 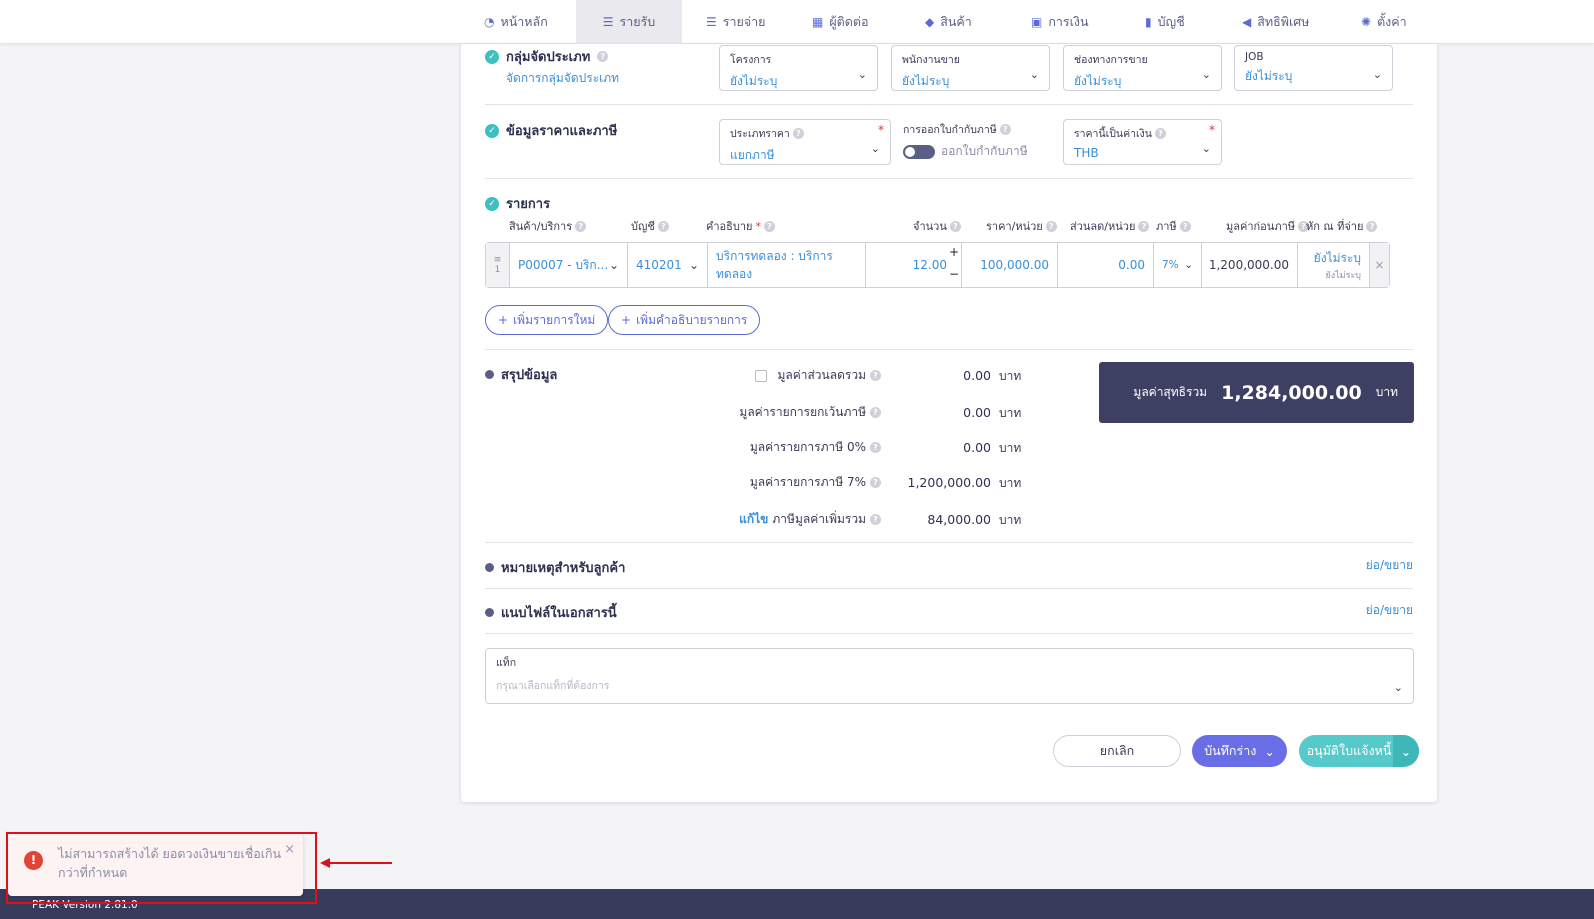 What do you see at coordinates (1239, 751) in the screenshot?
I see `save-draft-button: บันทึกร่าง ⌄` at bounding box center [1239, 751].